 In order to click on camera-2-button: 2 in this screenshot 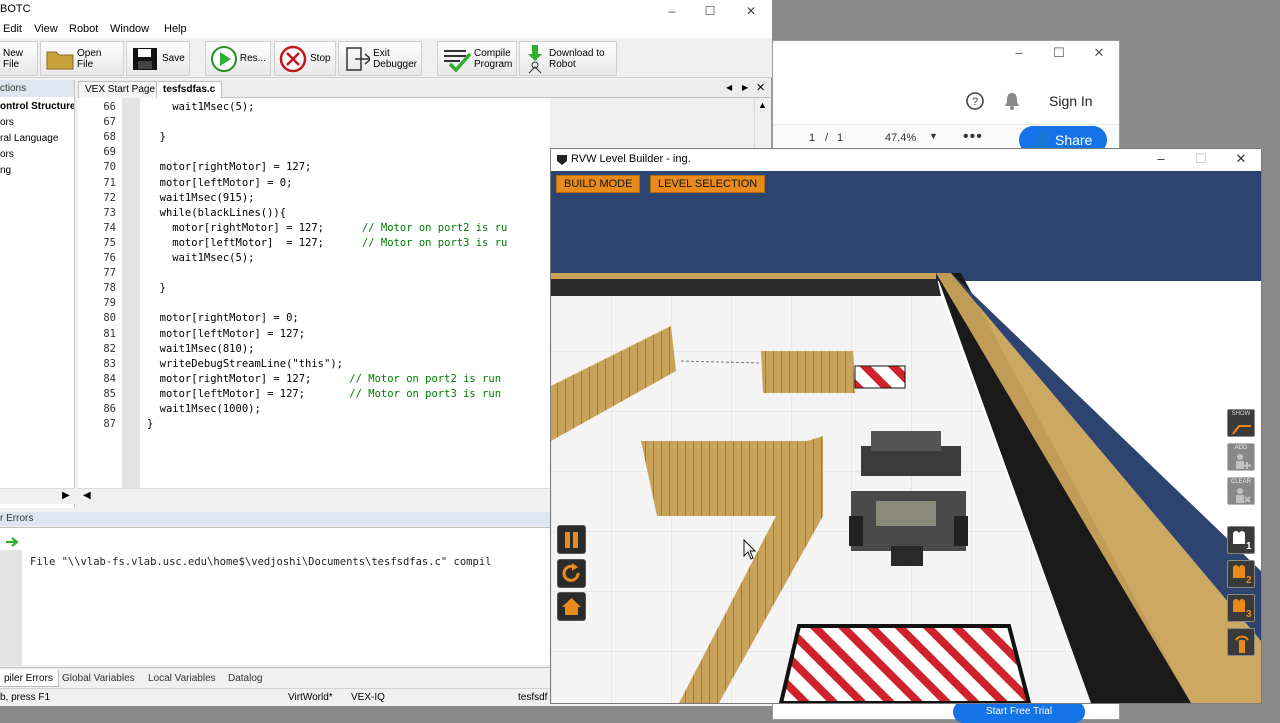, I will do `click(1241, 574)`.